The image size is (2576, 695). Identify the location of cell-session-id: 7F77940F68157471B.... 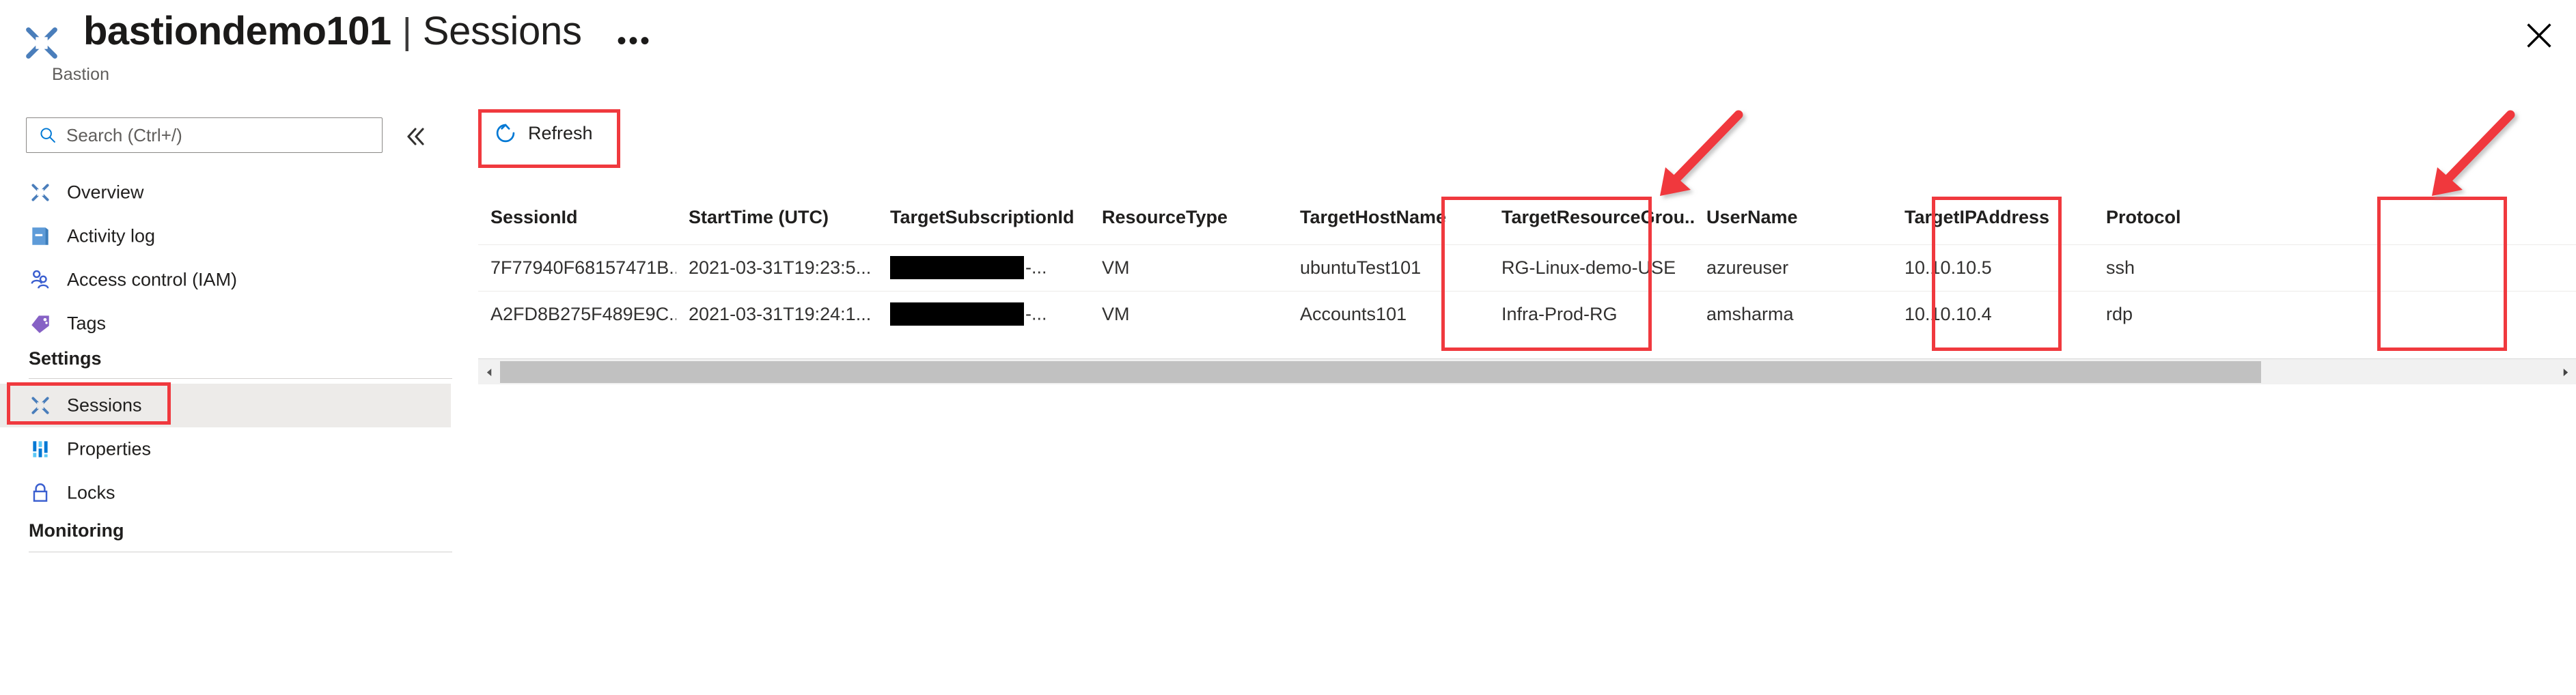
(577, 268).